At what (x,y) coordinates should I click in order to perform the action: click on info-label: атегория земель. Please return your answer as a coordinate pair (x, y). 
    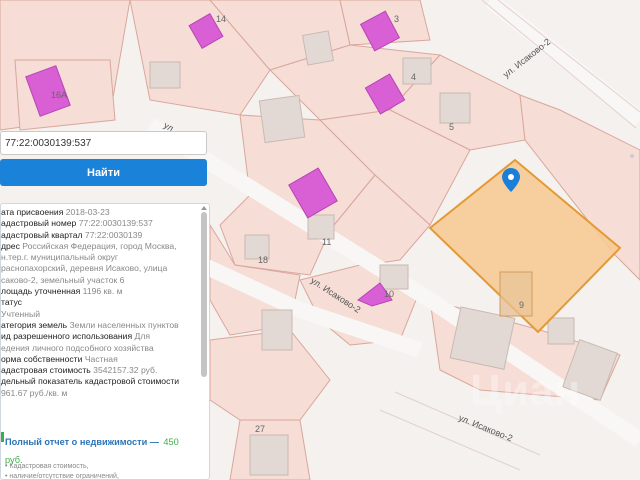
    Looking at the image, I should click on (34, 324).